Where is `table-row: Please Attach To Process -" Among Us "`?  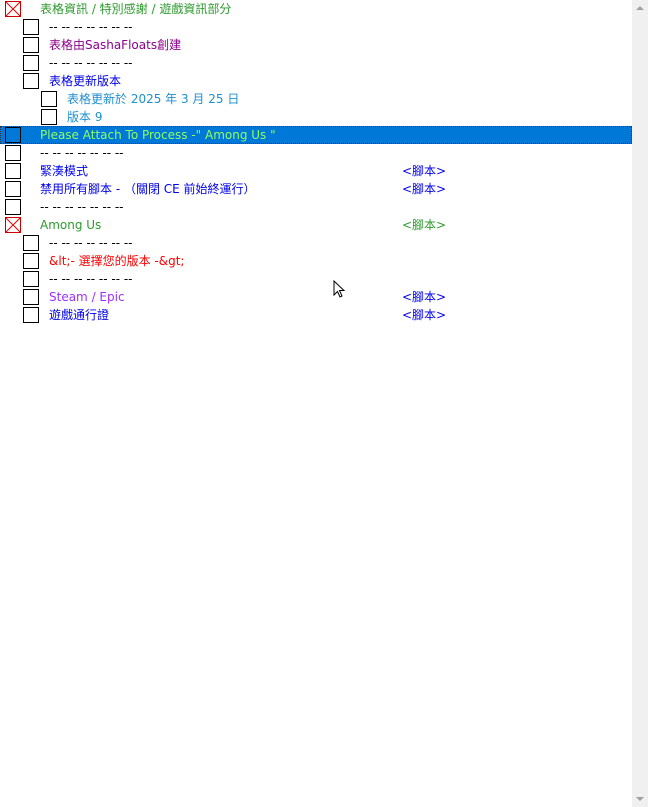 table-row: Please Attach To Process -" Among Us " is located at coordinates (316, 135).